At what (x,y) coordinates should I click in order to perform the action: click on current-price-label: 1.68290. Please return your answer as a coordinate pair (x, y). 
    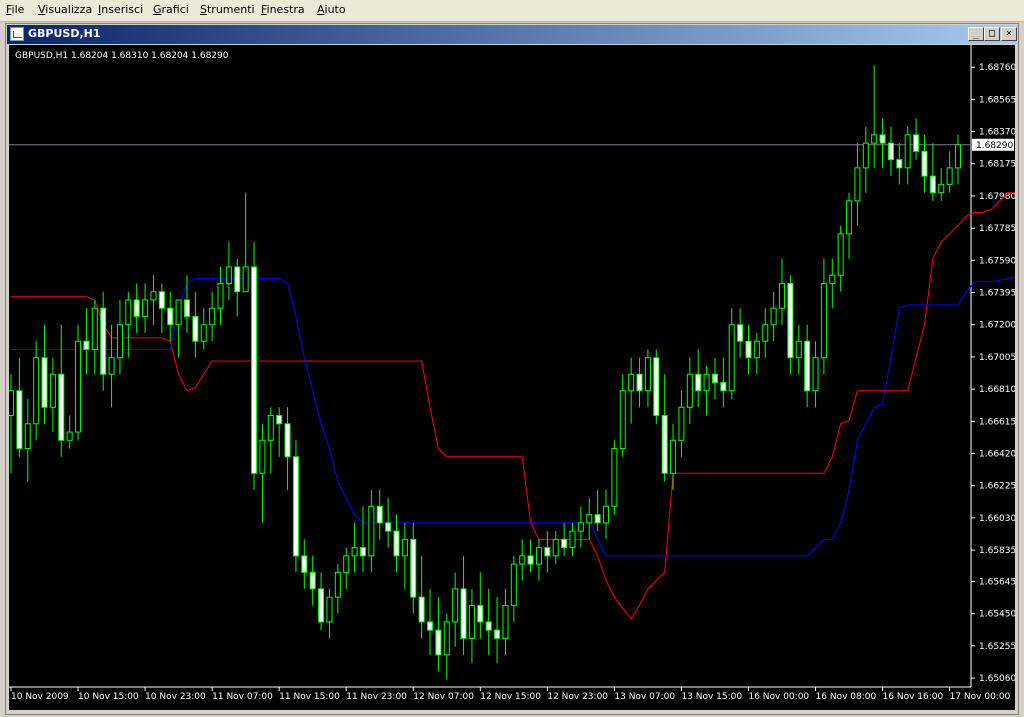
    Looking at the image, I should click on (994, 146).